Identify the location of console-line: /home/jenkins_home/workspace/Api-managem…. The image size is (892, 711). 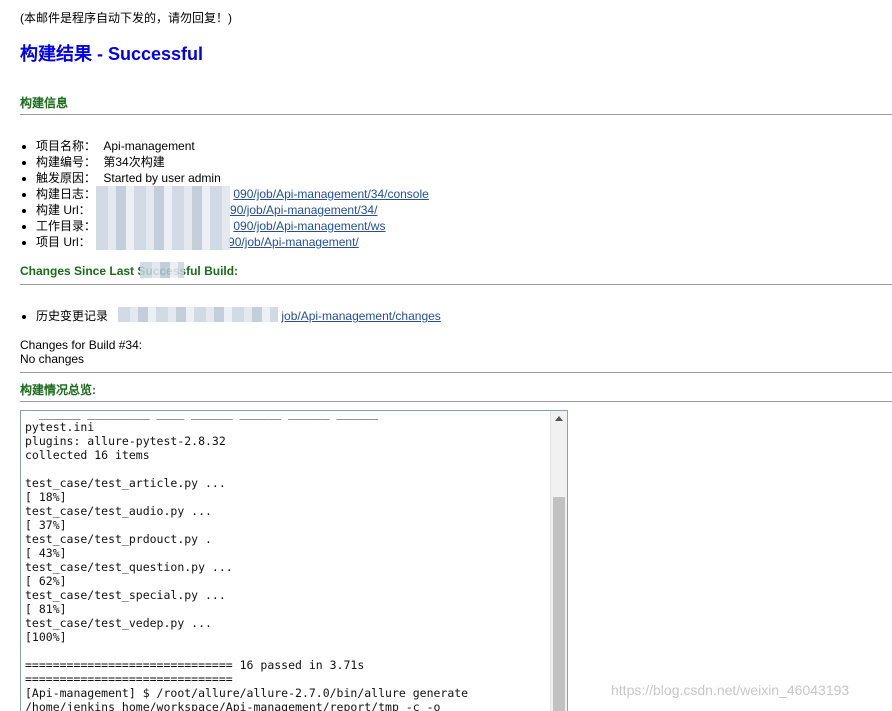
(233, 705).